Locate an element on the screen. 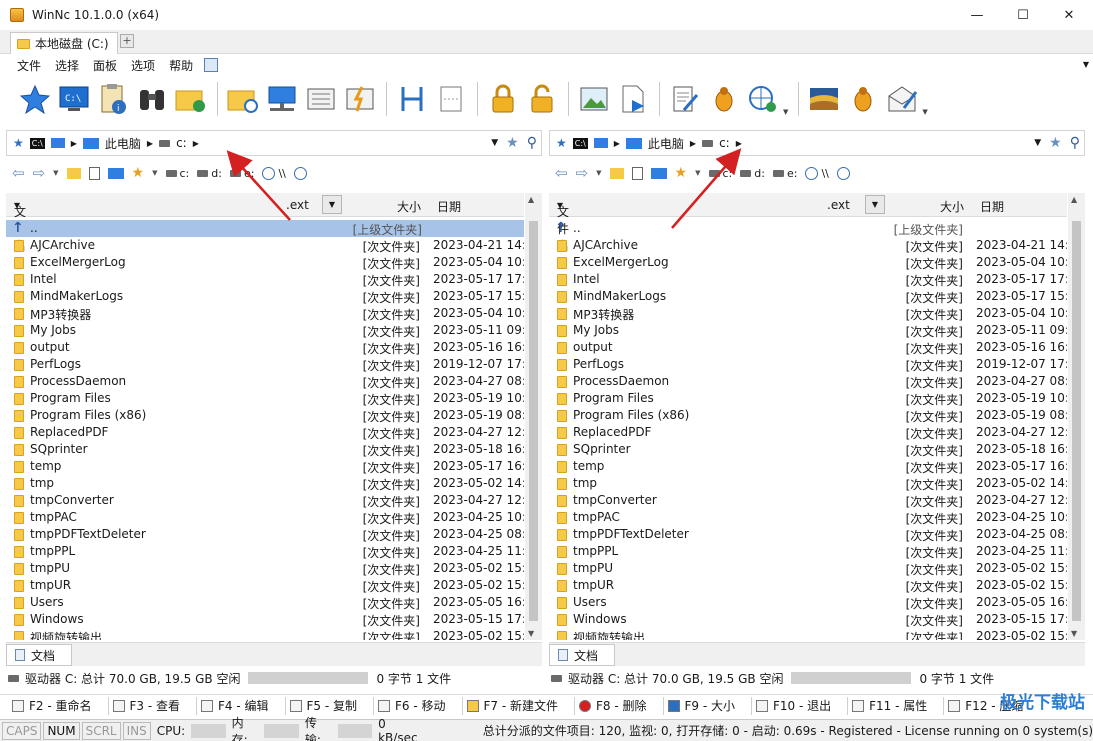 This screenshot has height=741, width=1093. column-size: 大小 is located at coordinates (952, 206).